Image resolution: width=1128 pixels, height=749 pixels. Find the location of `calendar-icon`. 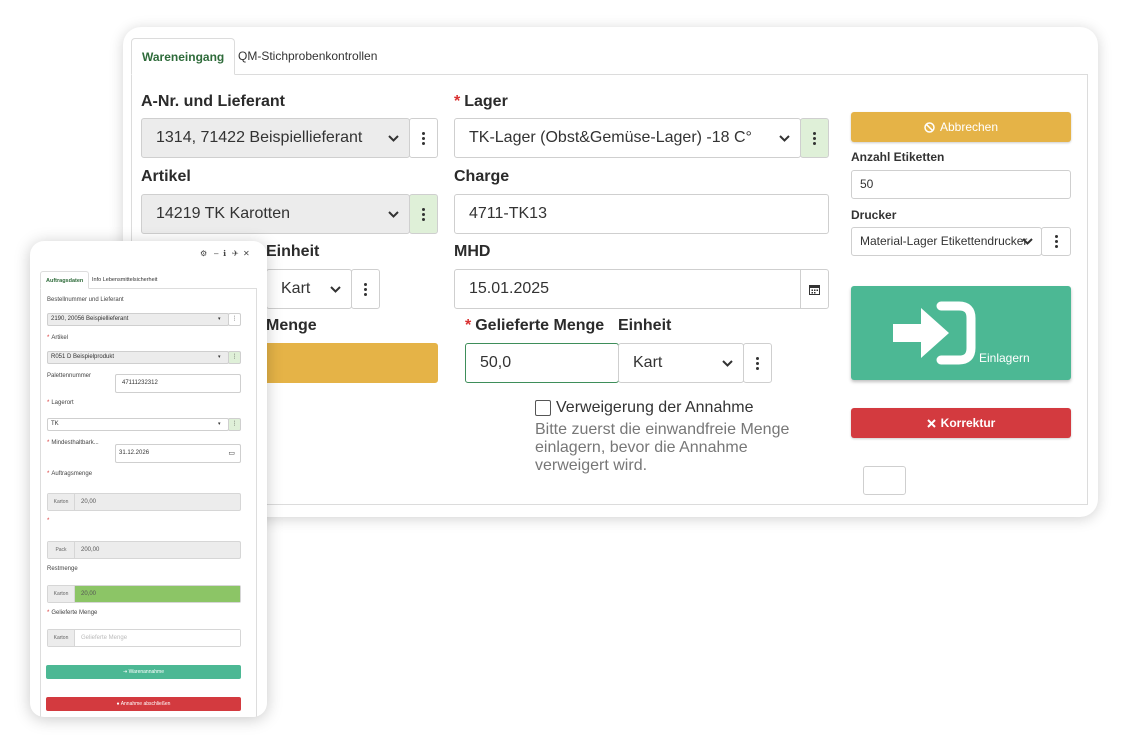

calendar-icon is located at coordinates (814, 289).